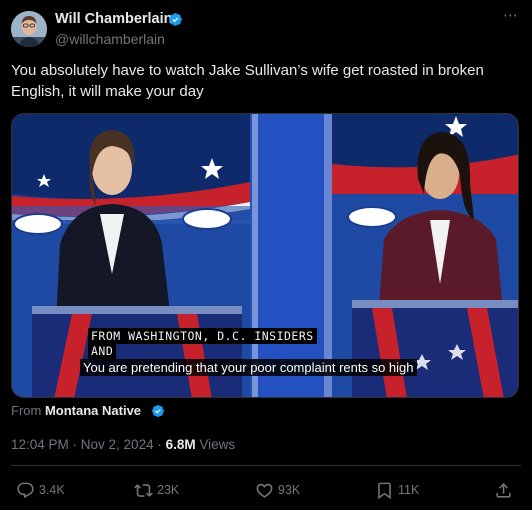 The height and width of the screenshot is (510, 532). What do you see at coordinates (266, 28) in the screenshot?
I see `tweet-header: Will Chamberlain @willchamberlain ⋯` at bounding box center [266, 28].